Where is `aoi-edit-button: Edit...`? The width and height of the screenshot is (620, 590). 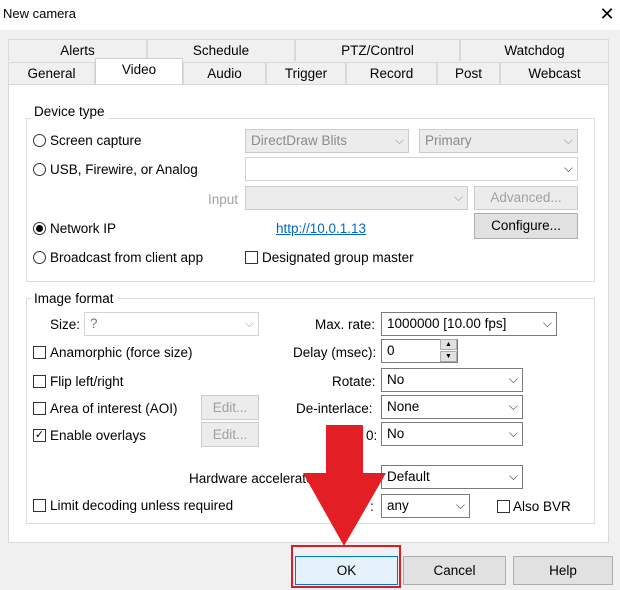
aoi-edit-button: Edit... is located at coordinates (230, 407).